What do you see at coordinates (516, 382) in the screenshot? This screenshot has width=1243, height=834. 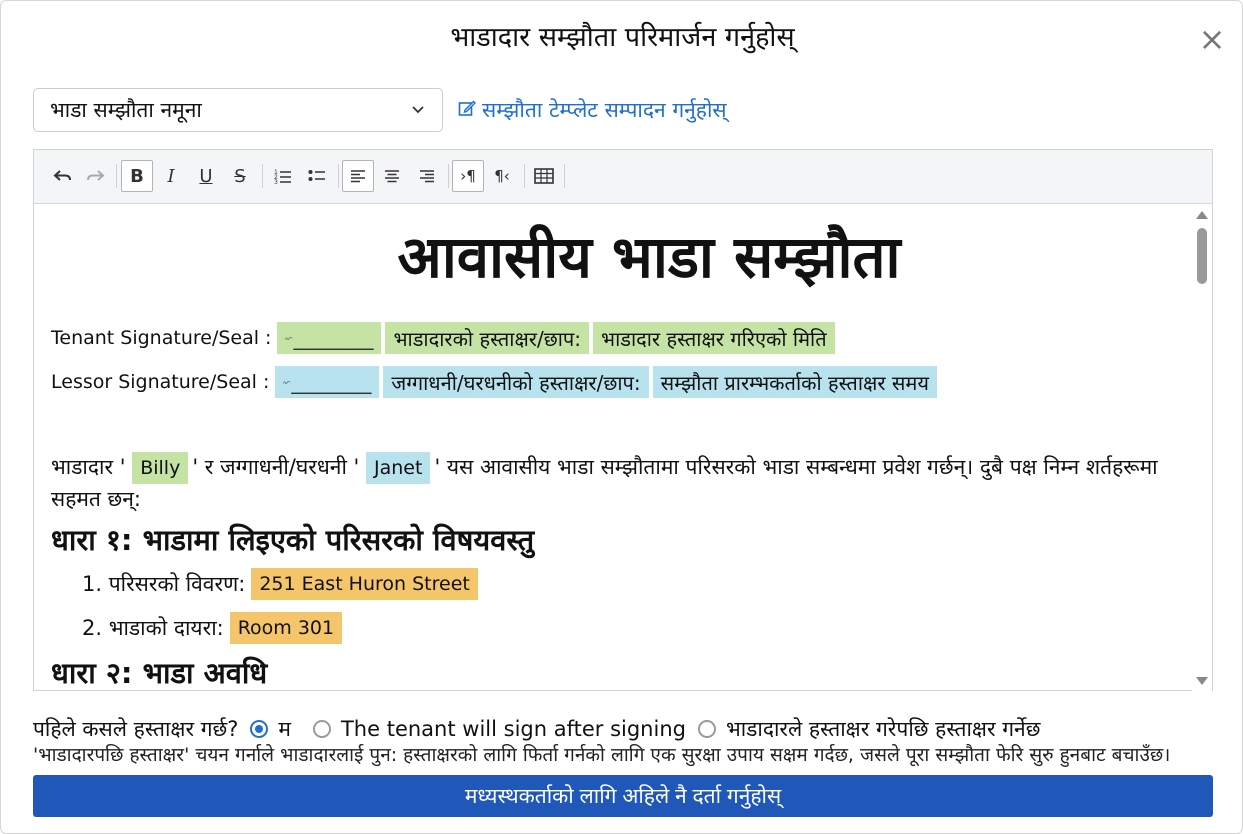 I see `lessor-sig-stamp-field: जग्गाधनी/घरधनीको हस्ताक्षर/छाप:` at bounding box center [516, 382].